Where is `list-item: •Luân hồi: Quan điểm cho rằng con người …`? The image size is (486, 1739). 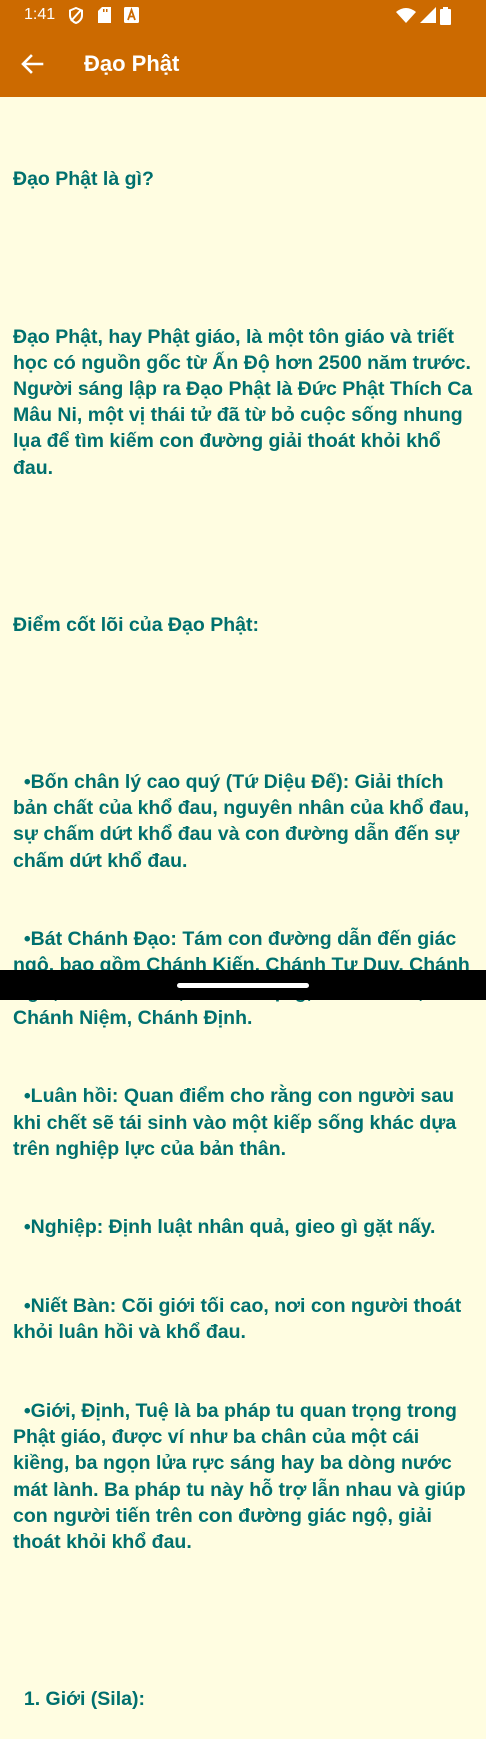 list-item: •Luân hồi: Quan điểm cho rằng con người … is located at coordinates (237, 1122).